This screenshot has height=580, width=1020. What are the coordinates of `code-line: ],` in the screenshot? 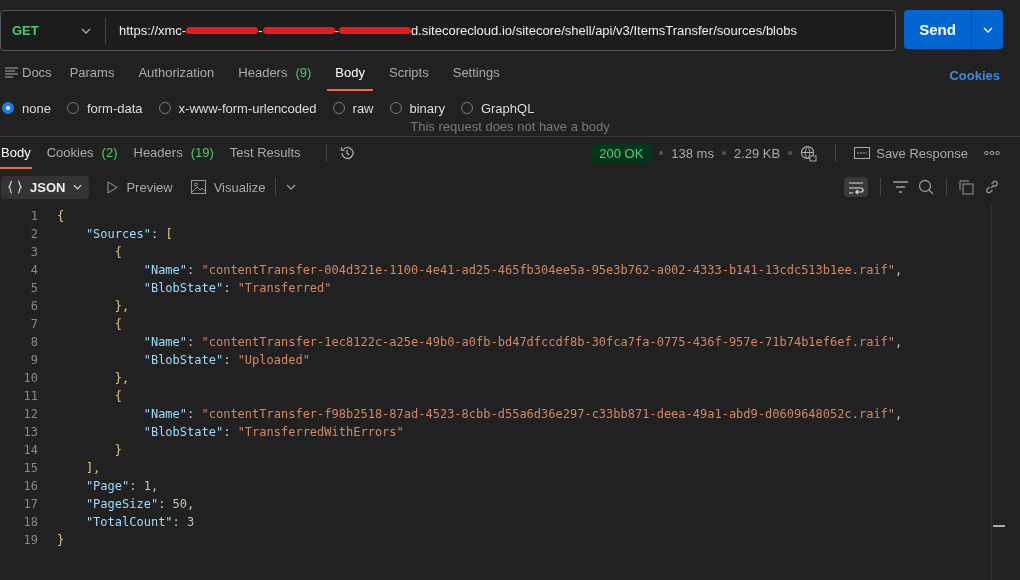 It's located at (92, 468).